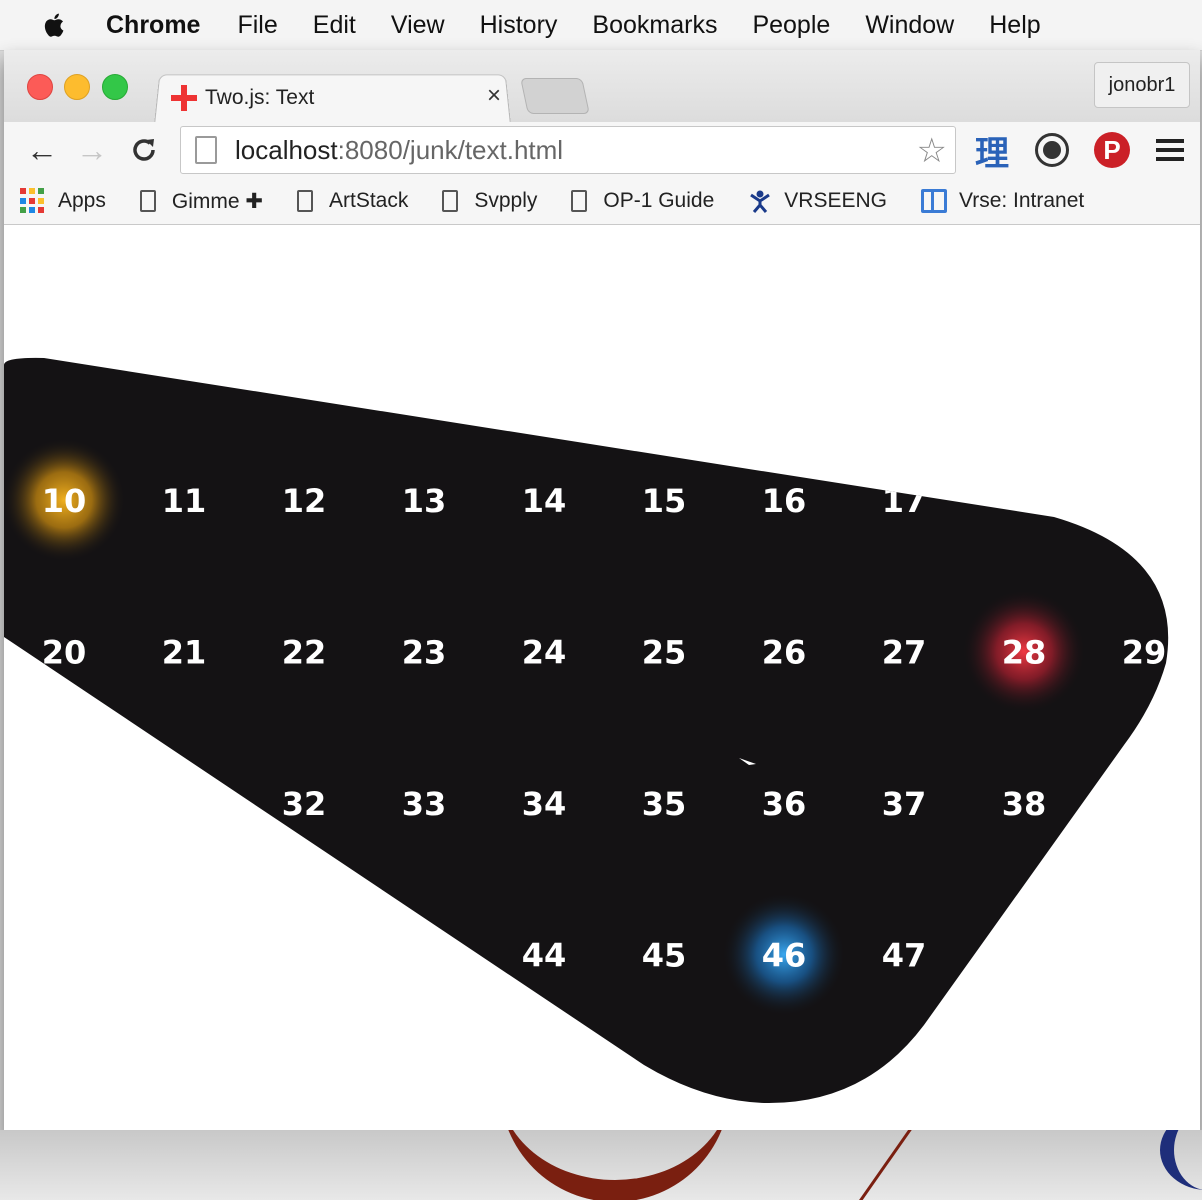  Describe the element at coordinates (304, 653) in the screenshot. I see `number-label-22: 22` at that location.